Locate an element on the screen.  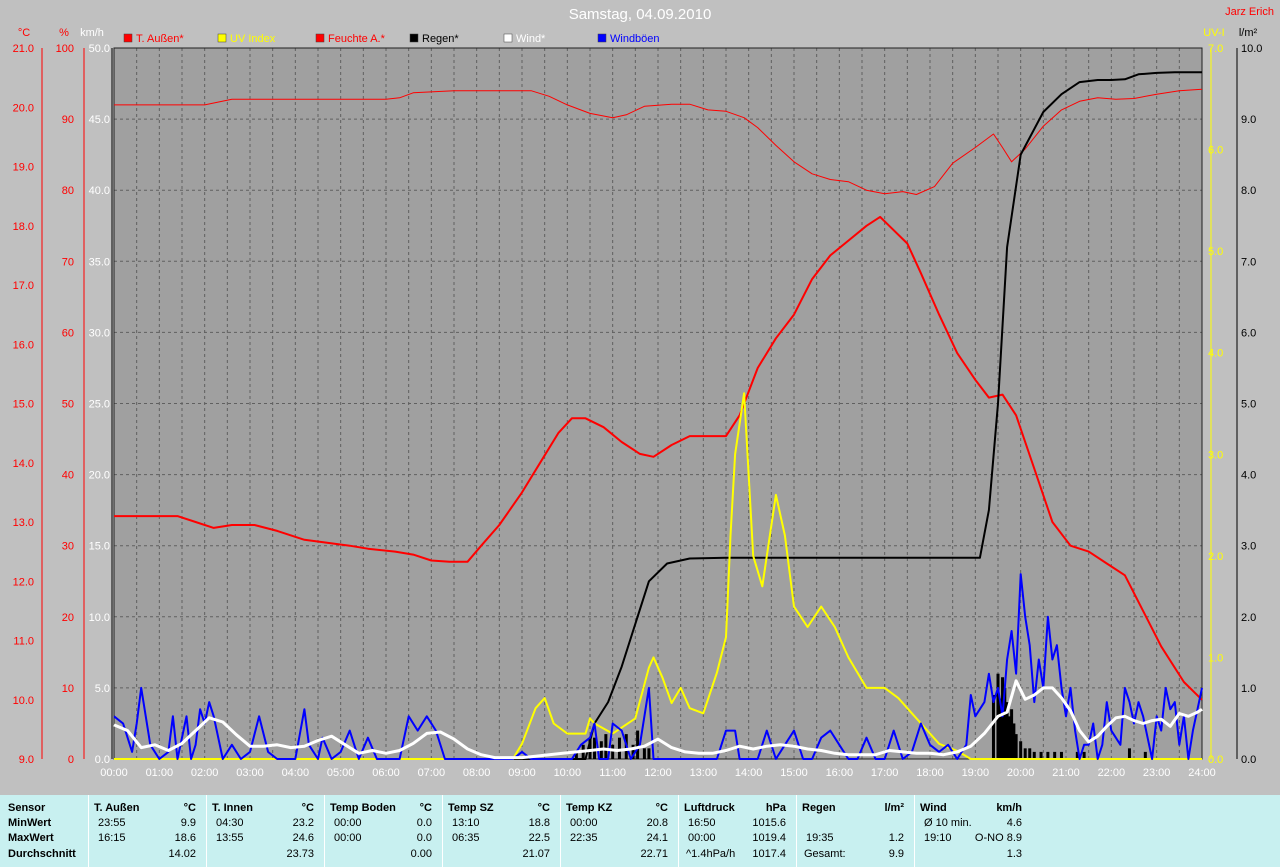
tick-label-temp: 19.0 is located at coordinates (23, 168).